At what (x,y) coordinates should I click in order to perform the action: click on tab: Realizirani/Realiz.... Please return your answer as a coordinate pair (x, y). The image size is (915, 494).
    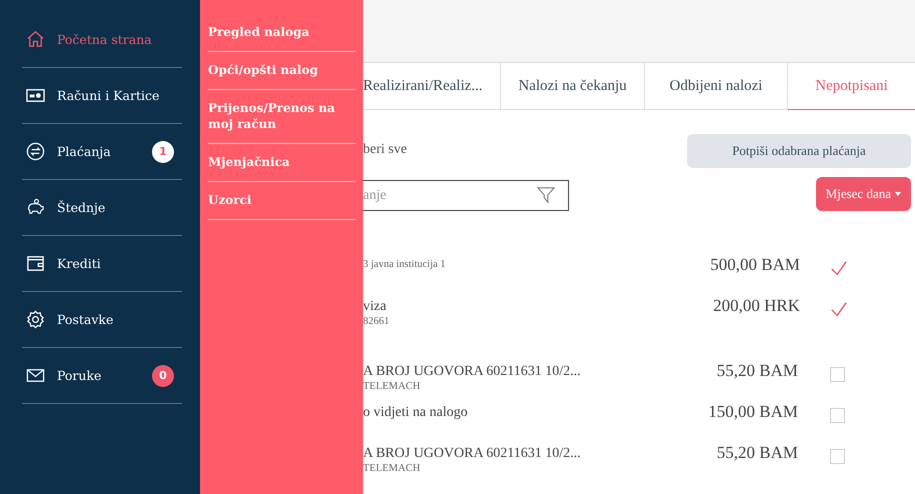
    Looking at the image, I should click on (432, 86).